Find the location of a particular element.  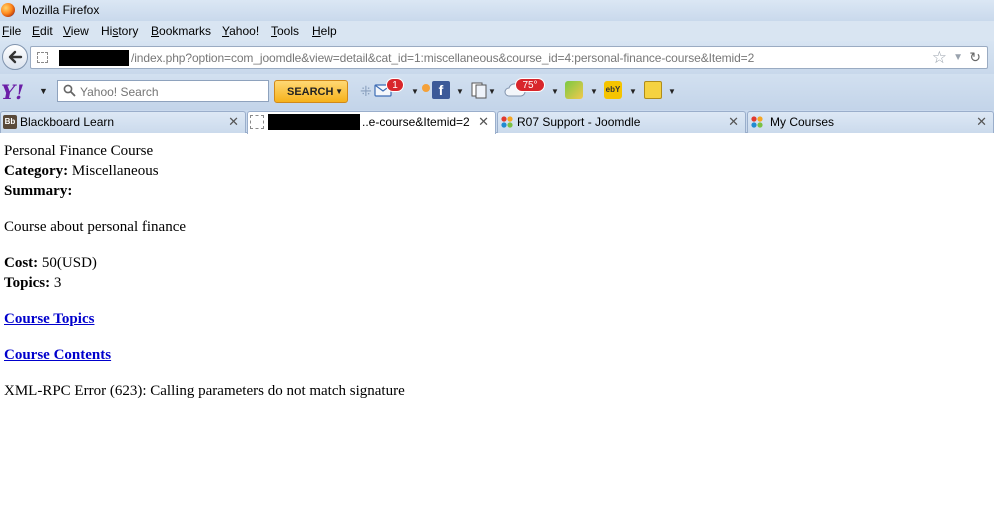

site-identity-icon is located at coordinates (42, 57).